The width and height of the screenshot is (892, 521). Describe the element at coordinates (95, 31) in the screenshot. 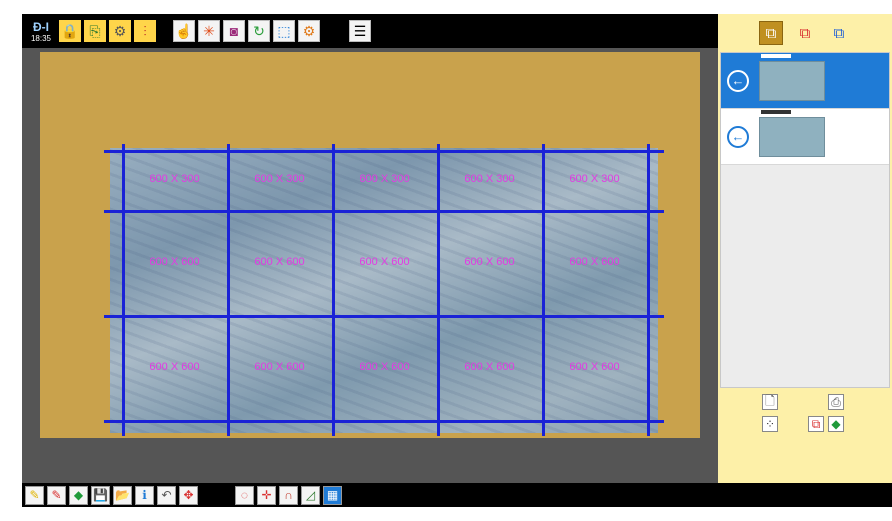

I see `export-icon: ⎘` at that location.